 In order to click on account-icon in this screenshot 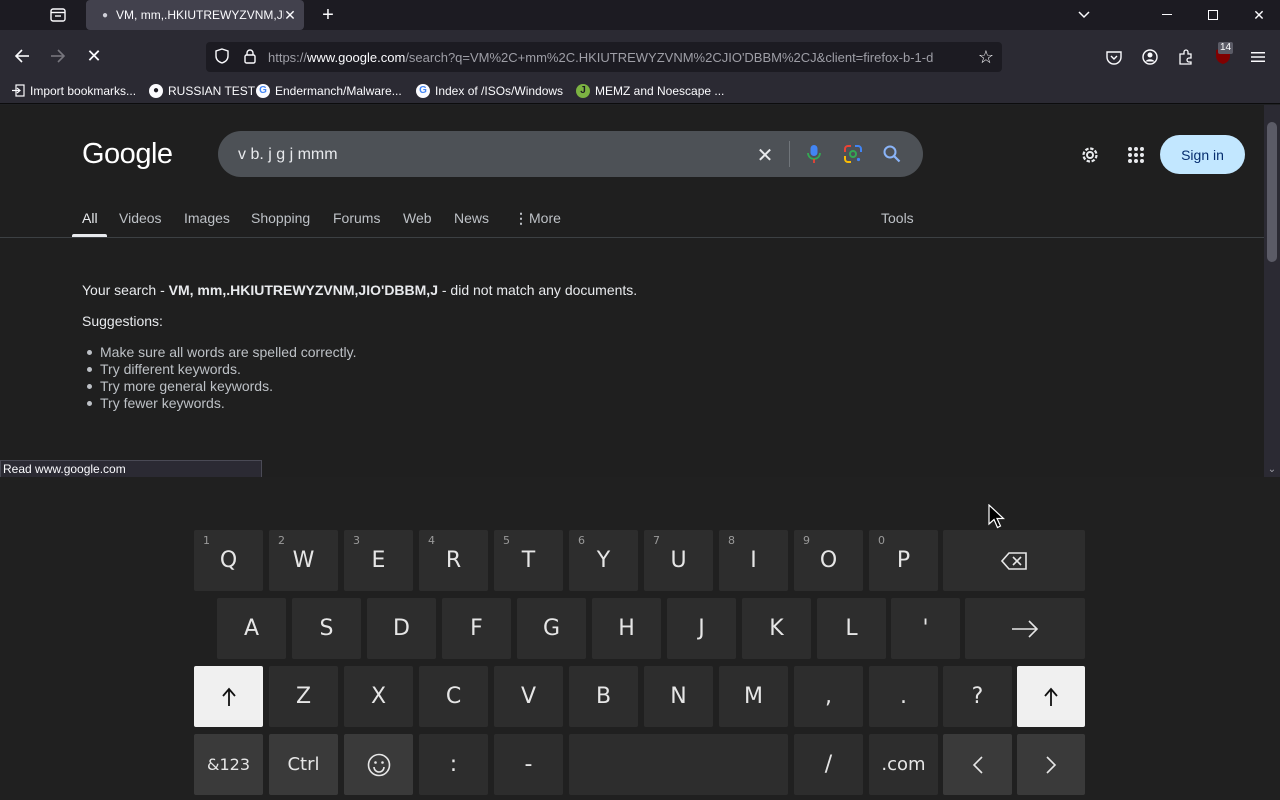, I will do `click(1150, 57)`.